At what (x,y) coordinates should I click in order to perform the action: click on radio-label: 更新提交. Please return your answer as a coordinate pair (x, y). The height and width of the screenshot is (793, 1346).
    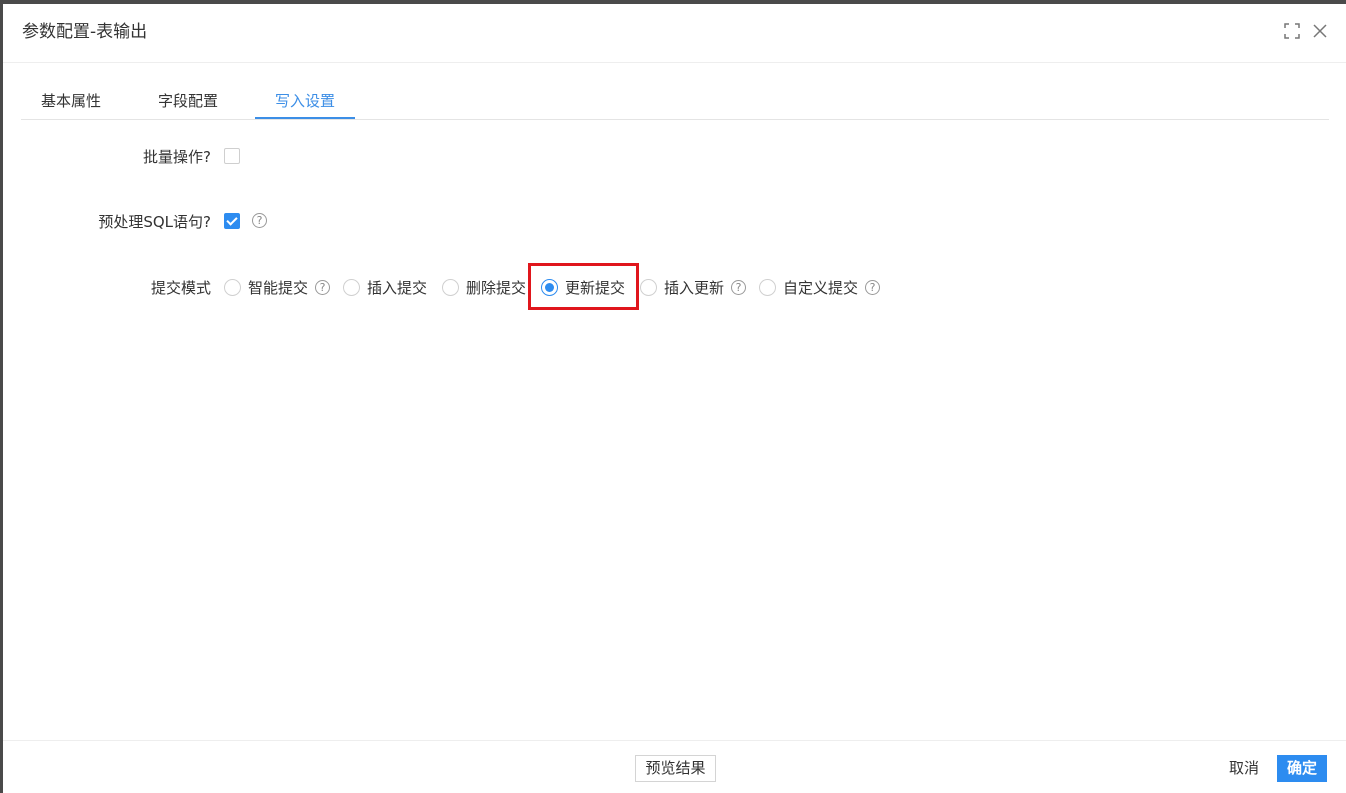
    Looking at the image, I should click on (595, 288).